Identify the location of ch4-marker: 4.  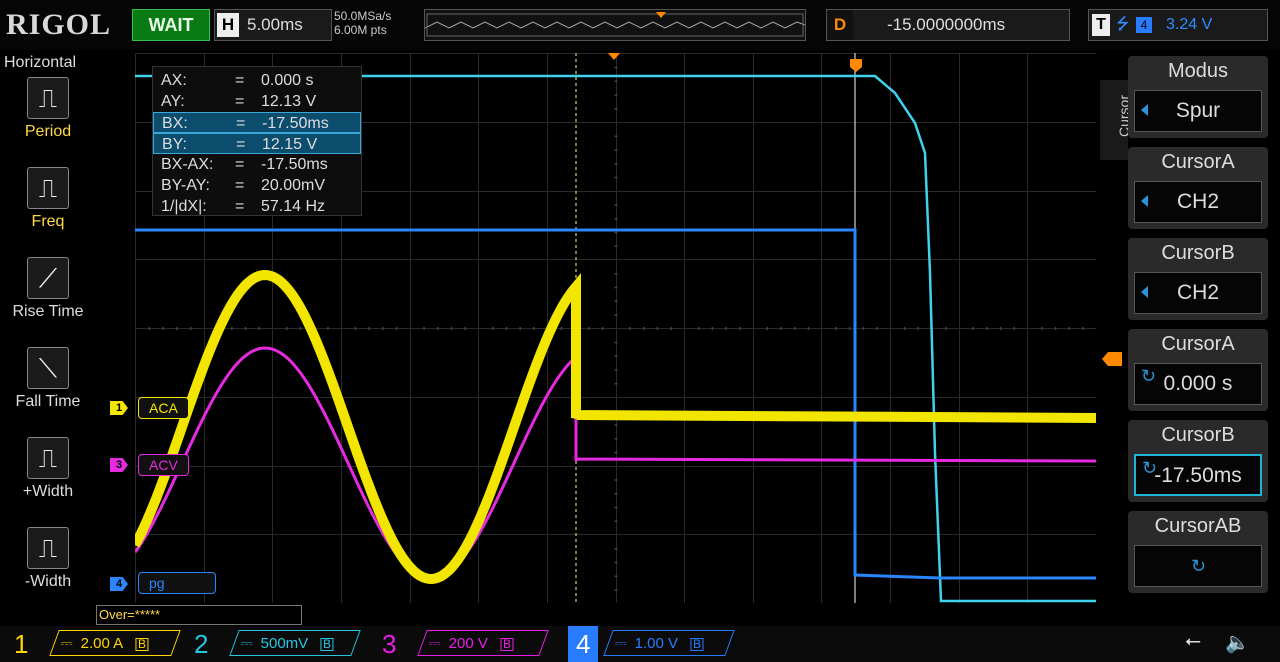
(119, 584).